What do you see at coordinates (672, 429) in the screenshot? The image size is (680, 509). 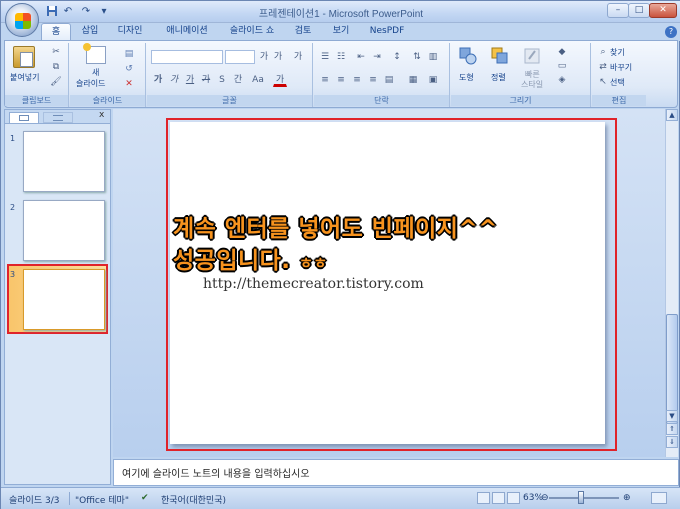 I see `previous-slide-icon: ⇑` at bounding box center [672, 429].